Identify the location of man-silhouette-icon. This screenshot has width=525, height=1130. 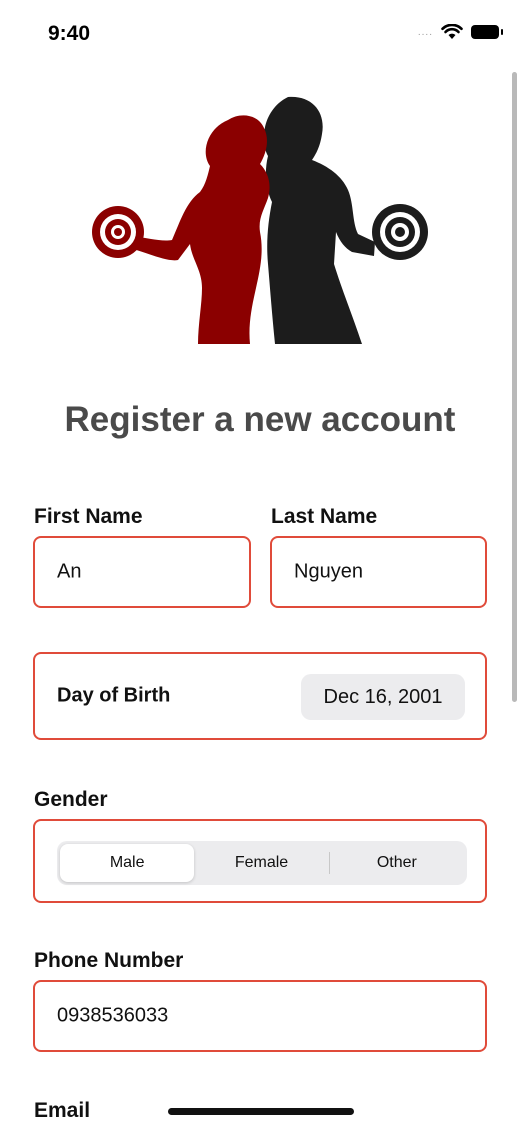
(345, 220).